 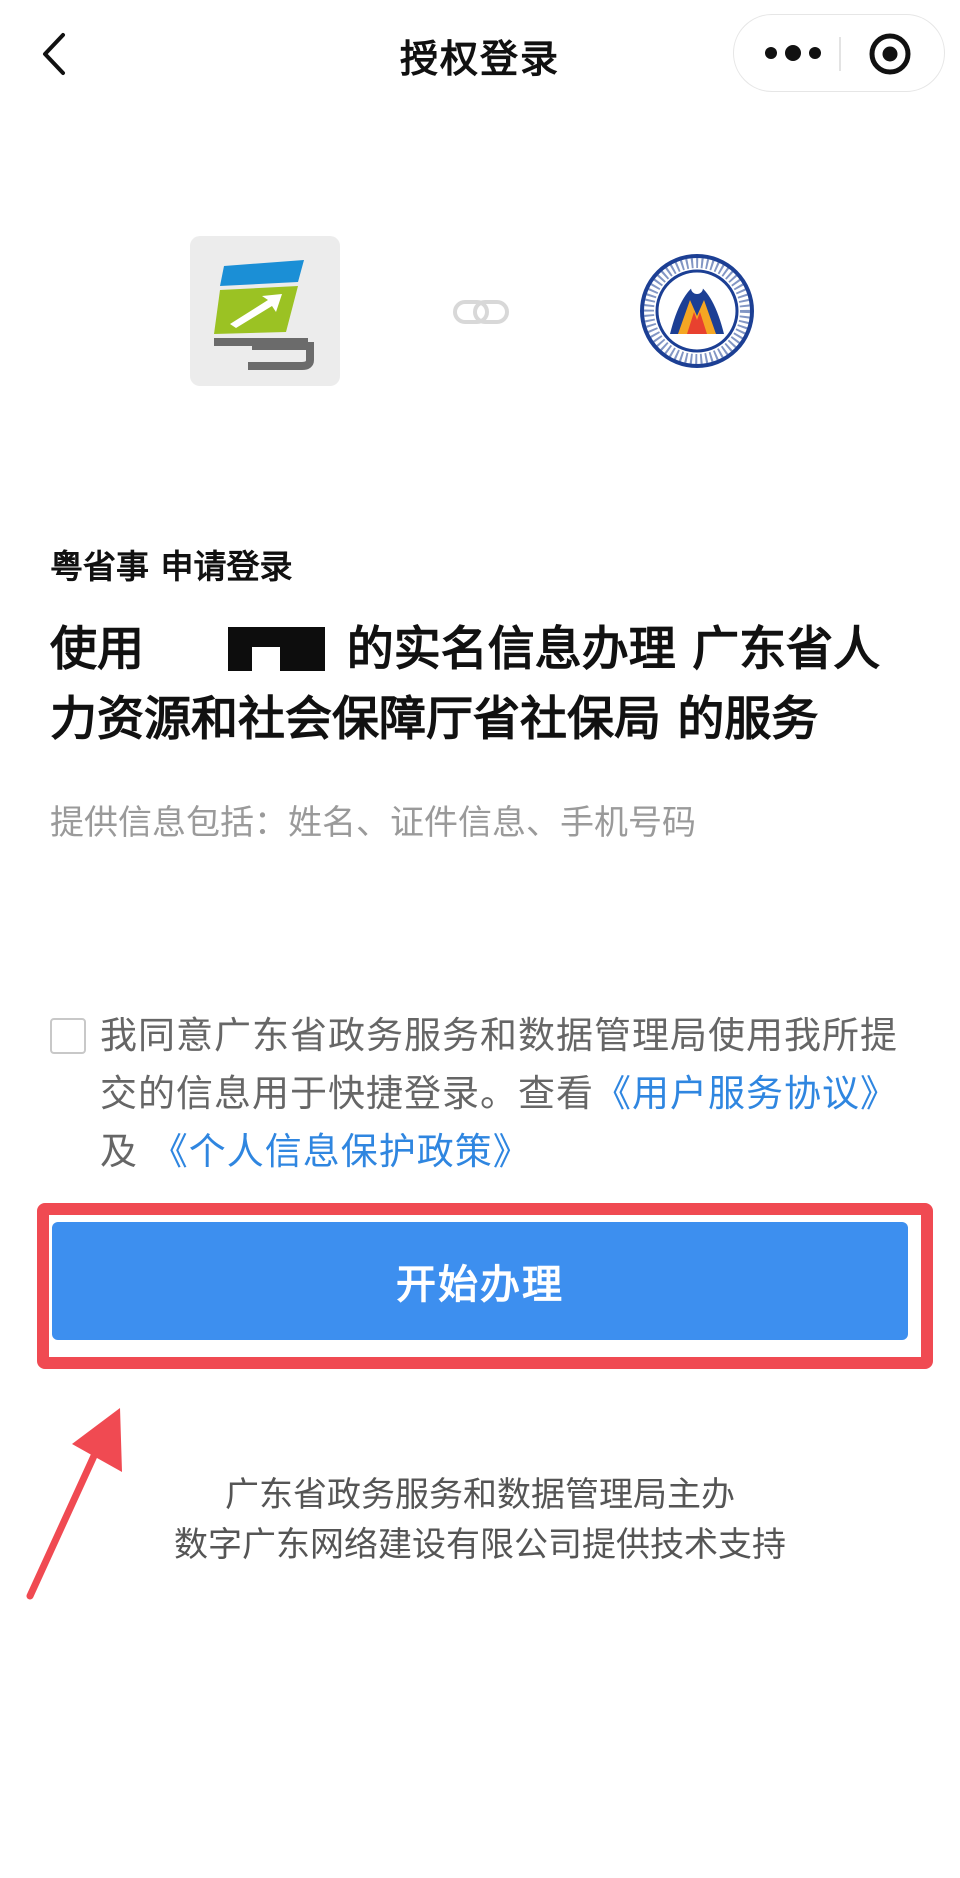 What do you see at coordinates (266, 659) in the screenshot?
I see `redaction-gap` at bounding box center [266, 659].